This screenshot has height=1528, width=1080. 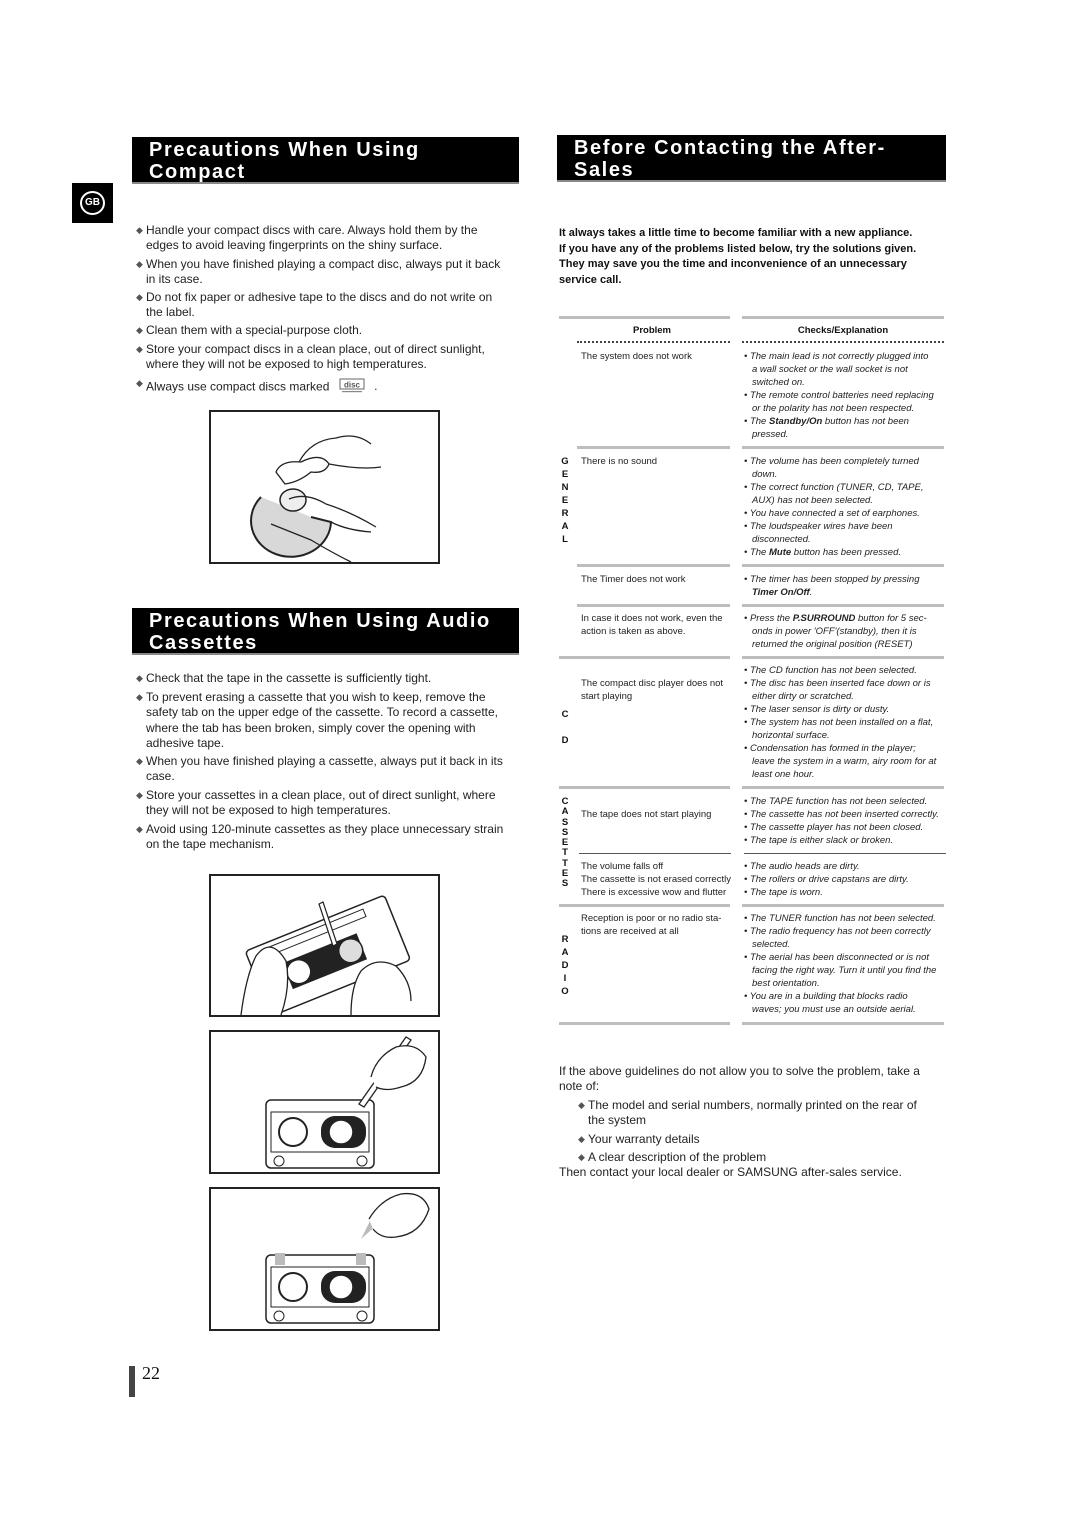 What do you see at coordinates (92, 203) in the screenshot?
I see `language-badge: GB` at bounding box center [92, 203].